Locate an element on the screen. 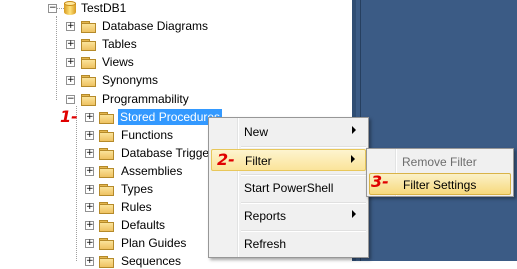 The height and width of the screenshot is (269, 517). tree-node-sequences: Sequences is located at coordinates (151, 261).